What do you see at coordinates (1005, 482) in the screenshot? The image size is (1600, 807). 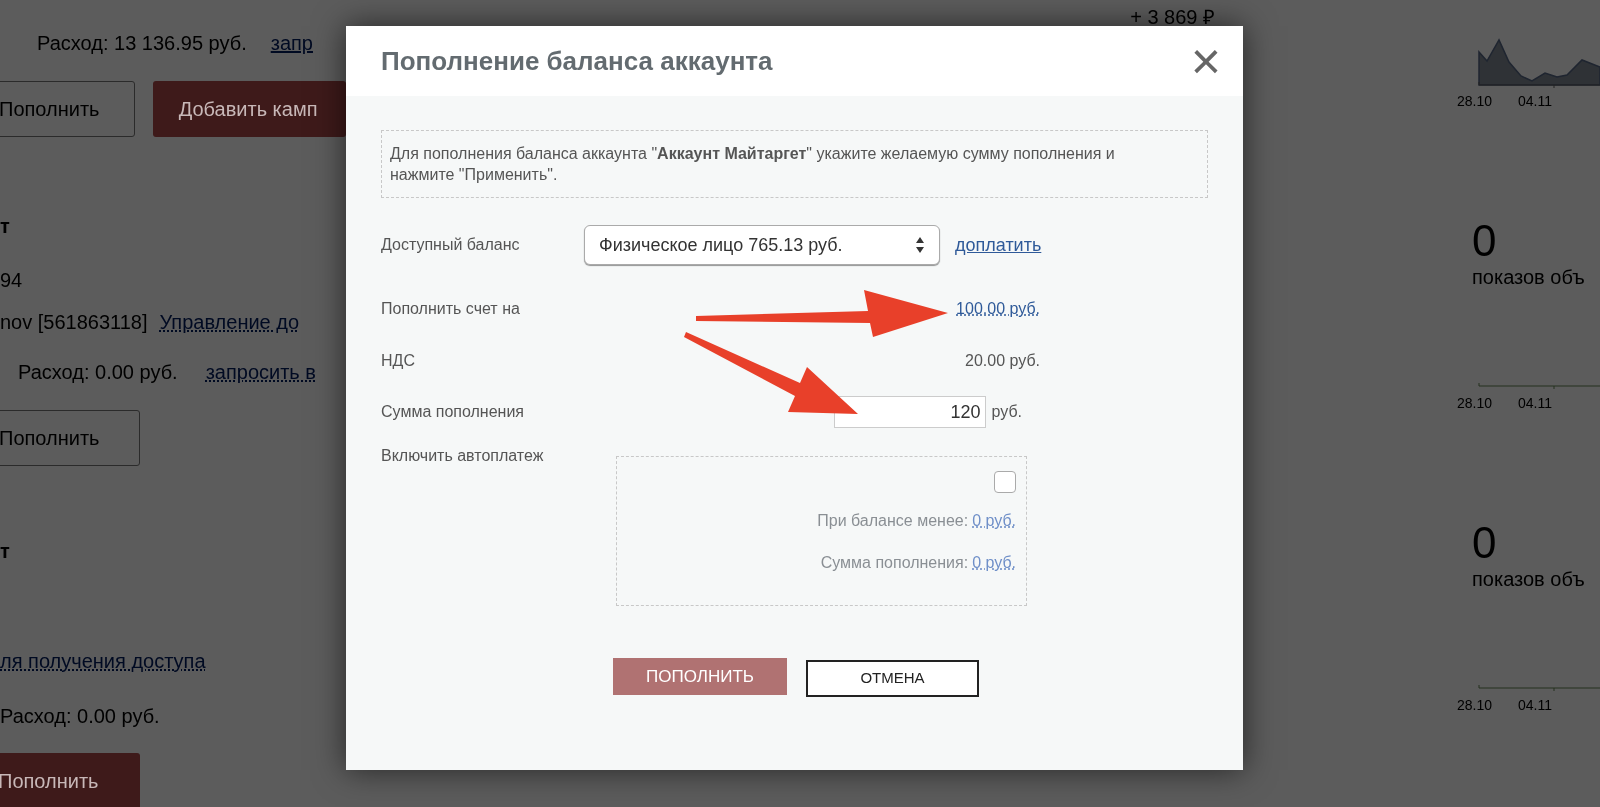 I see `autopay-checkbox` at bounding box center [1005, 482].